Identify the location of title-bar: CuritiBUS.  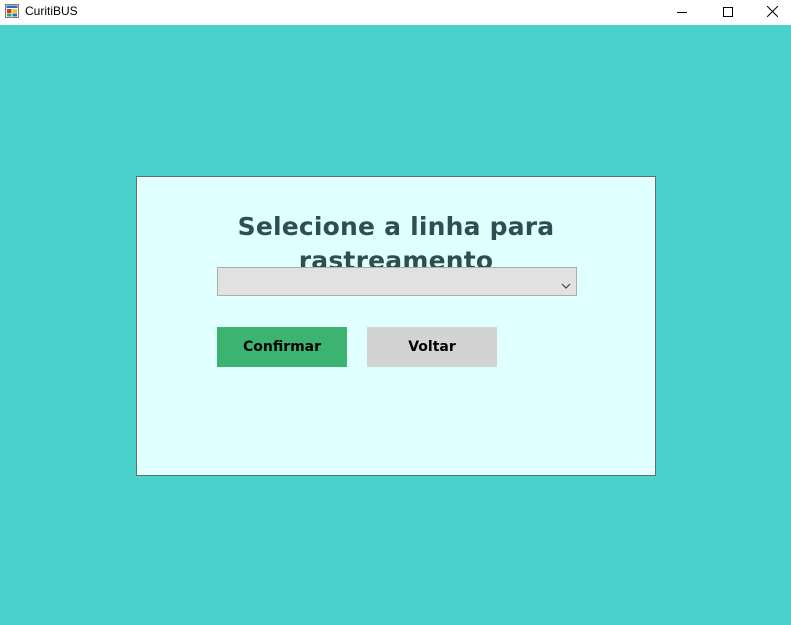
(395, 12).